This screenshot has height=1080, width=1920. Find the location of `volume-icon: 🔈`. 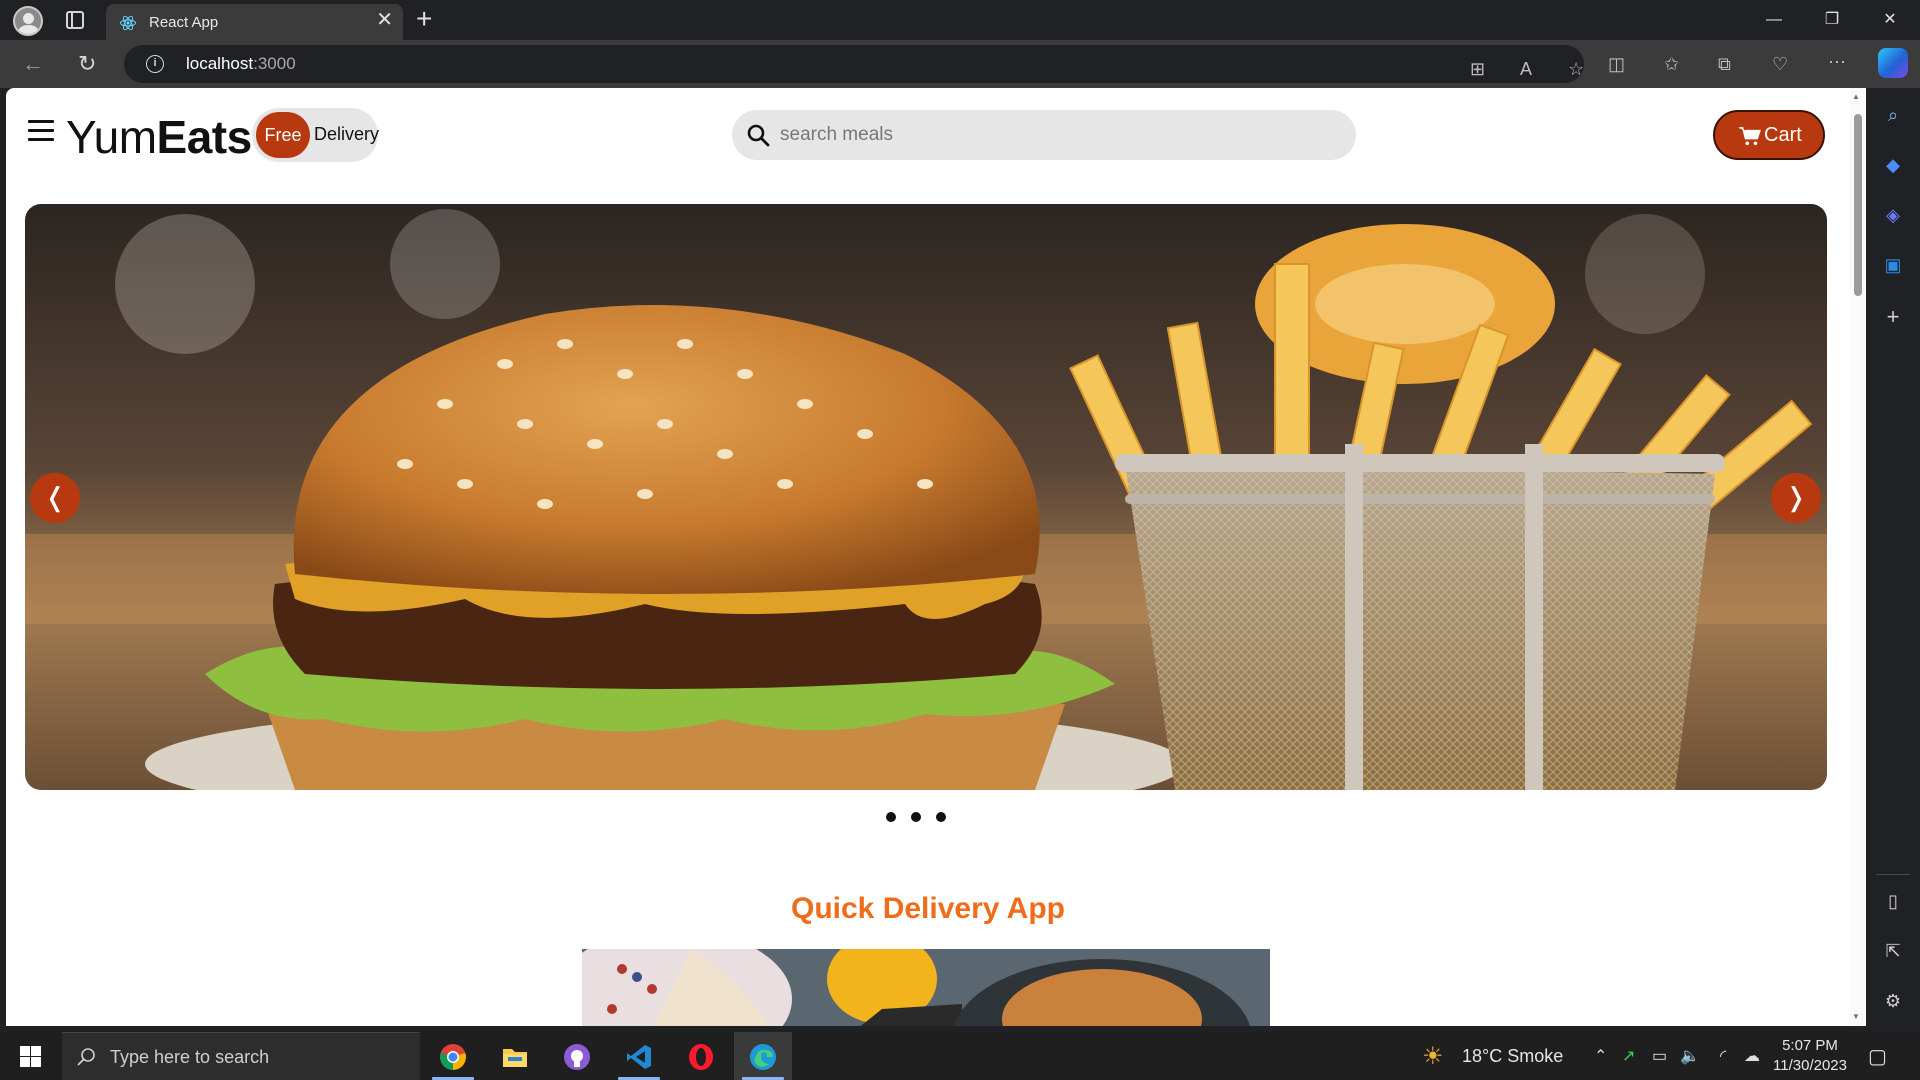

volume-icon: 🔈 is located at coordinates (1690, 1056).